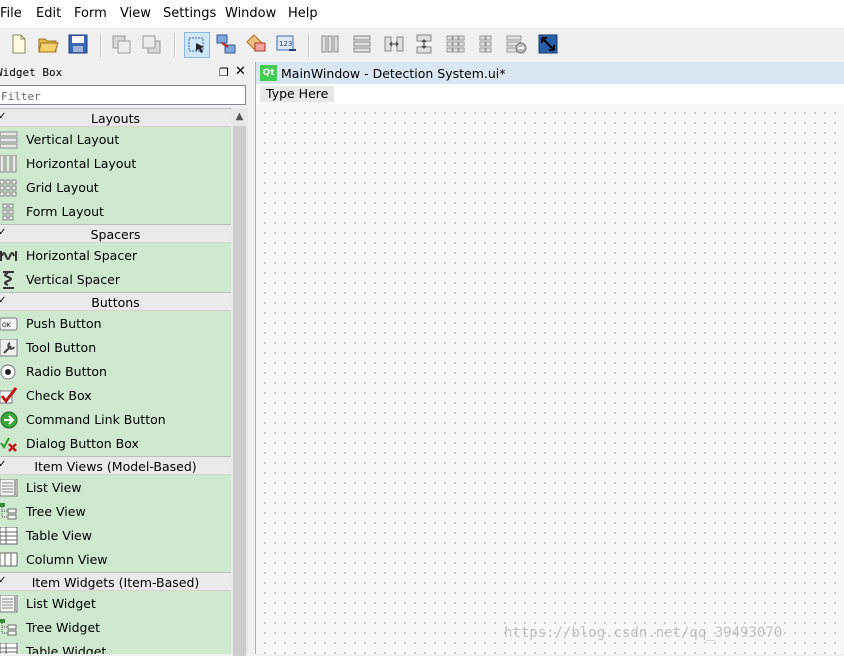 The width and height of the screenshot is (844, 656). I want to click on qt-logo-icon: Qt, so click(268, 73).